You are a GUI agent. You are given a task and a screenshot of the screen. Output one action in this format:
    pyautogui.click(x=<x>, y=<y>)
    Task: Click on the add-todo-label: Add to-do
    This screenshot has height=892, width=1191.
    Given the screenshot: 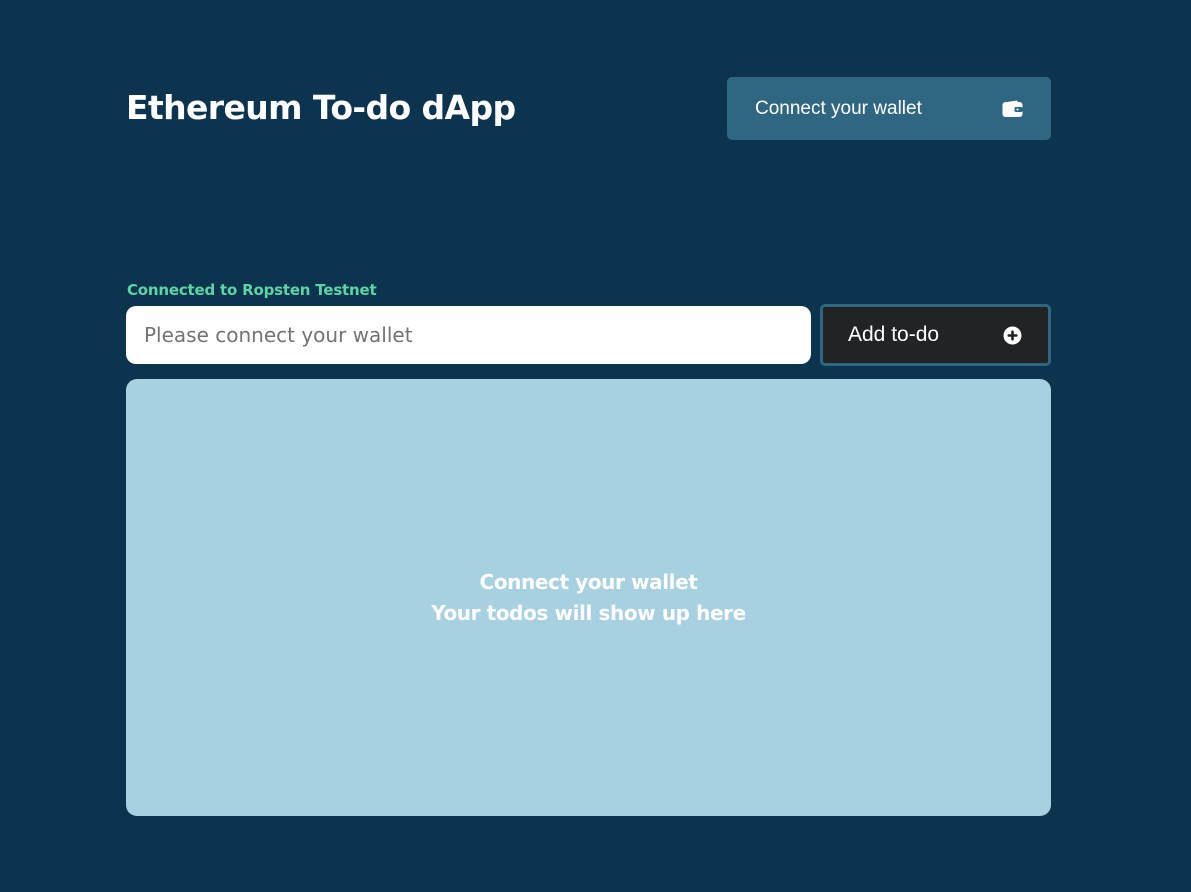 What is the action you would take?
    pyautogui.click(x=894, y=334)
    